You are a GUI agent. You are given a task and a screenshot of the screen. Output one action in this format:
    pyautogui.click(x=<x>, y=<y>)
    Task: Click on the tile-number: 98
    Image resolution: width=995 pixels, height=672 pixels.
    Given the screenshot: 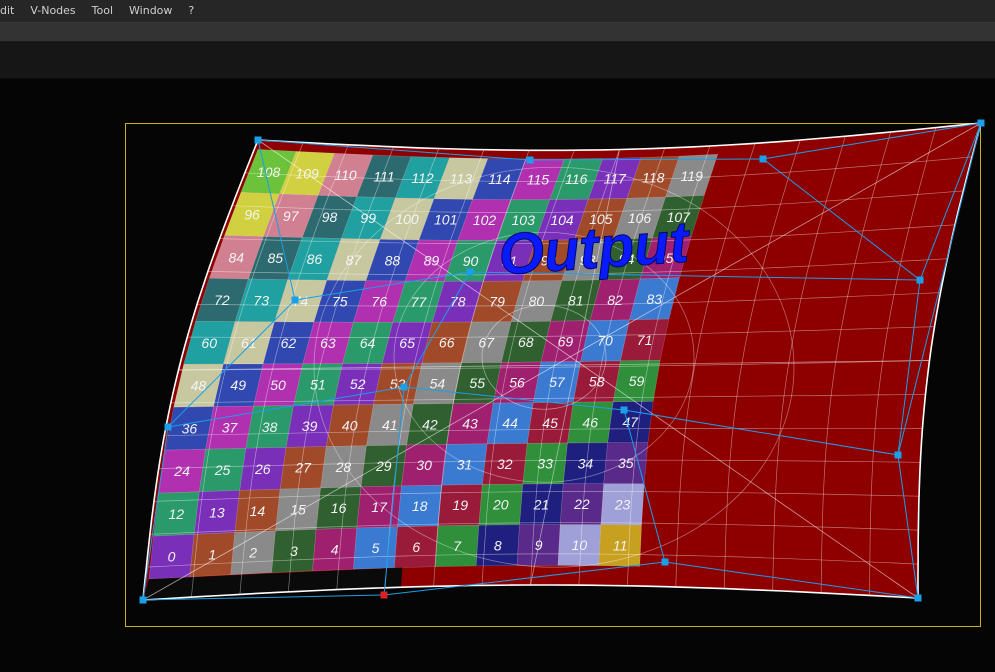 What is the action you would take?
    pyautogui.click(x=330, y=217)
    